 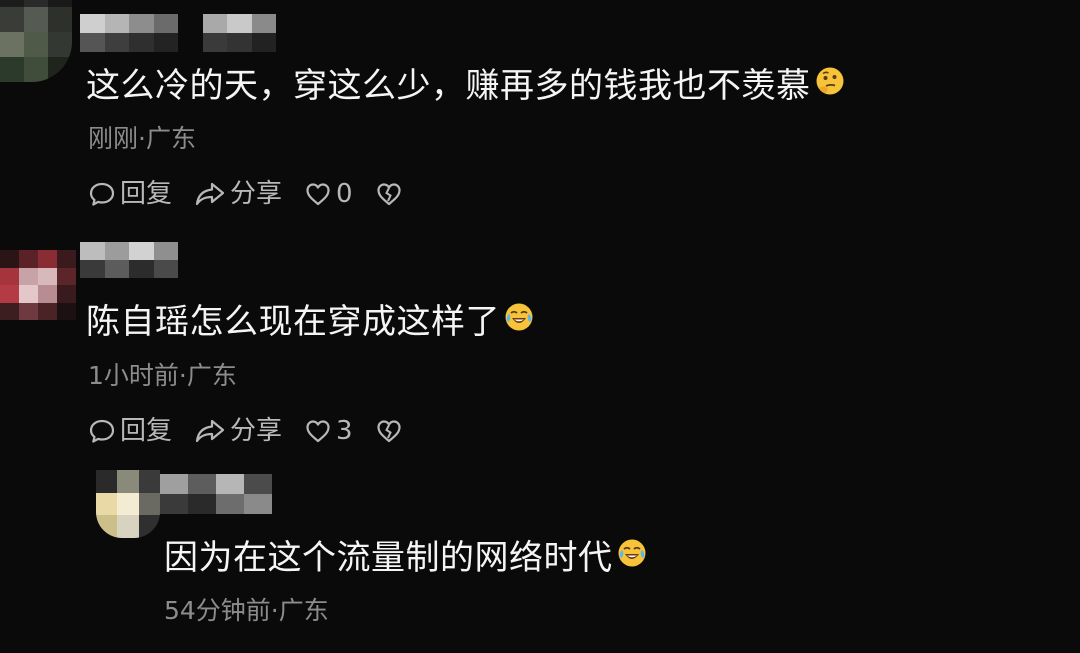 What do you see at coordinates (388, 558) in the screenshot?
I see `comment-text-content: 因为在这个流量制的网络时代` at bounding box center [388, 558].